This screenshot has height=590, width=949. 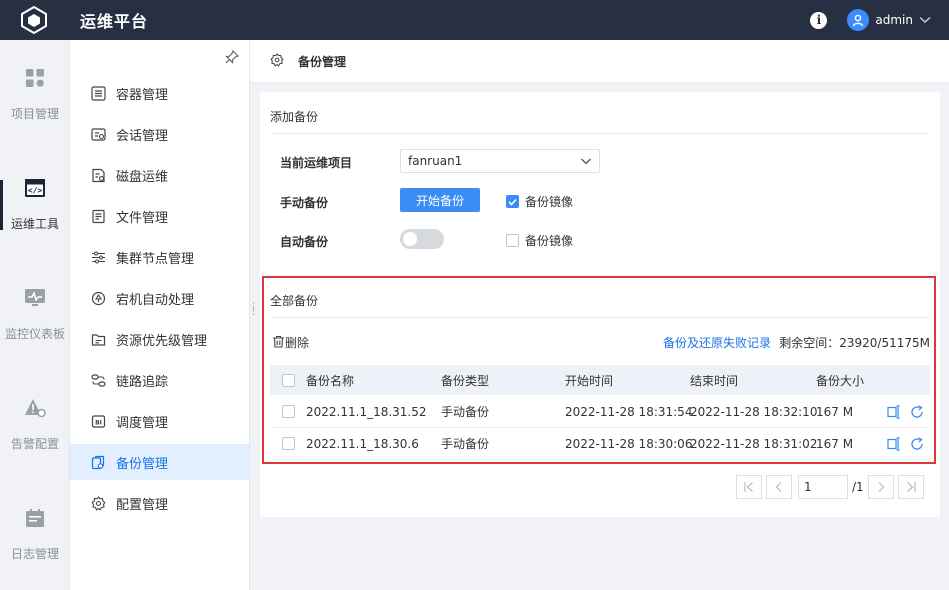 I want to click on sidebar-item-config: 配置管理, so click(x=159, y=503).